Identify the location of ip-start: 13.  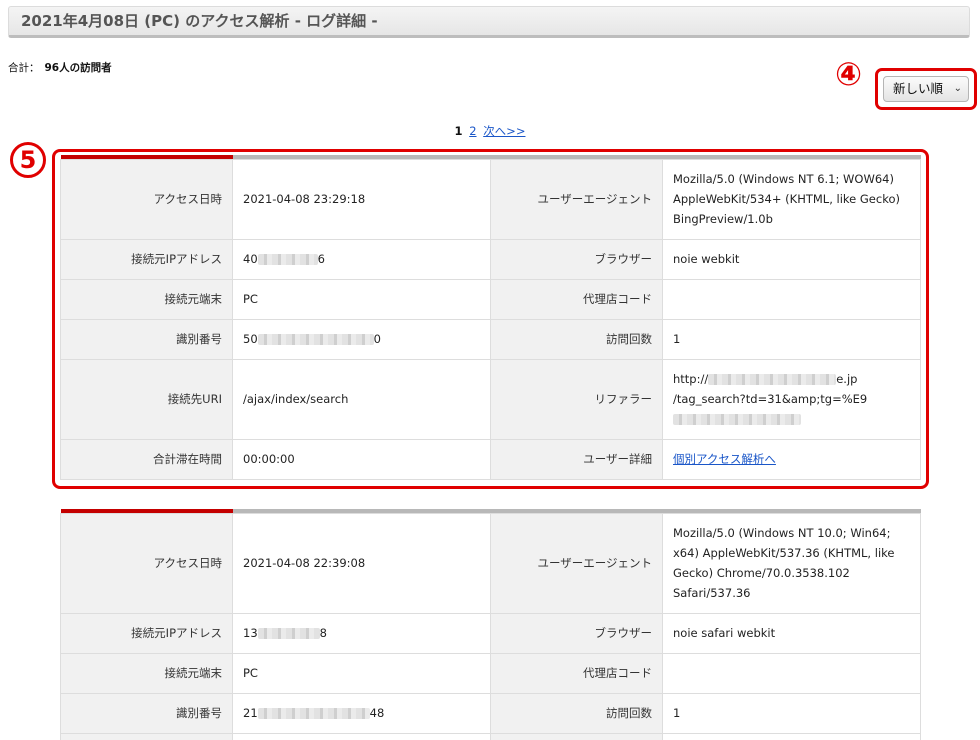
(250, 633).